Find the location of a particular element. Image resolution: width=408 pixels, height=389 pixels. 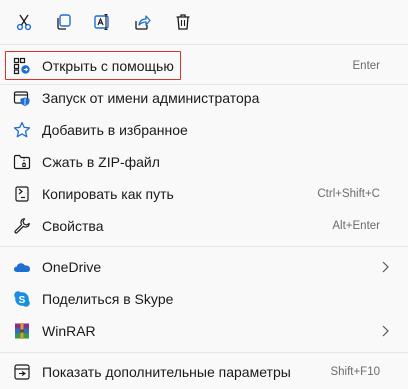

delete-icon is located at coordinates (183, 22).